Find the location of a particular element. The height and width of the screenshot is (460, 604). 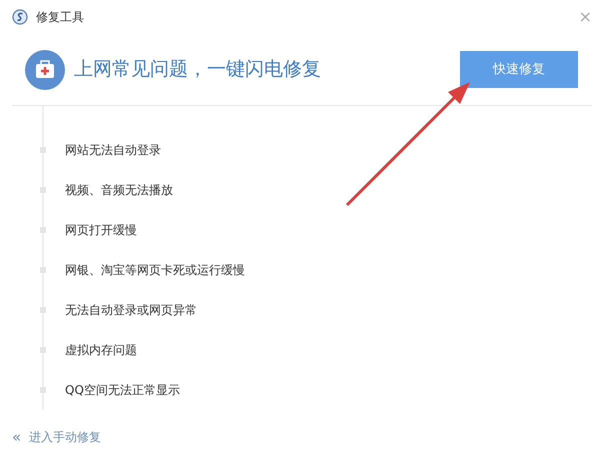

issue-item: QQ空间无法正常显示 is located at coordinates (122, 390).